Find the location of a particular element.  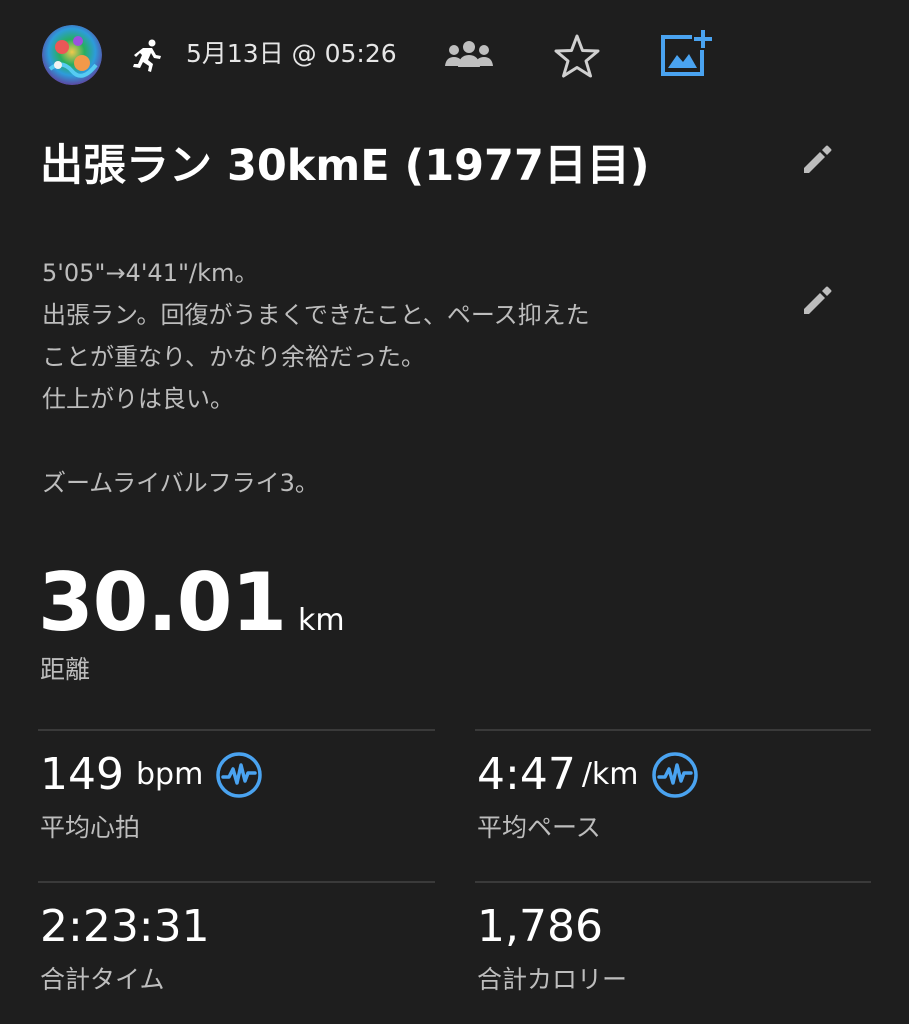

description-line: 5'05"→4'41"/km。 is located at coordinates (150, 273).